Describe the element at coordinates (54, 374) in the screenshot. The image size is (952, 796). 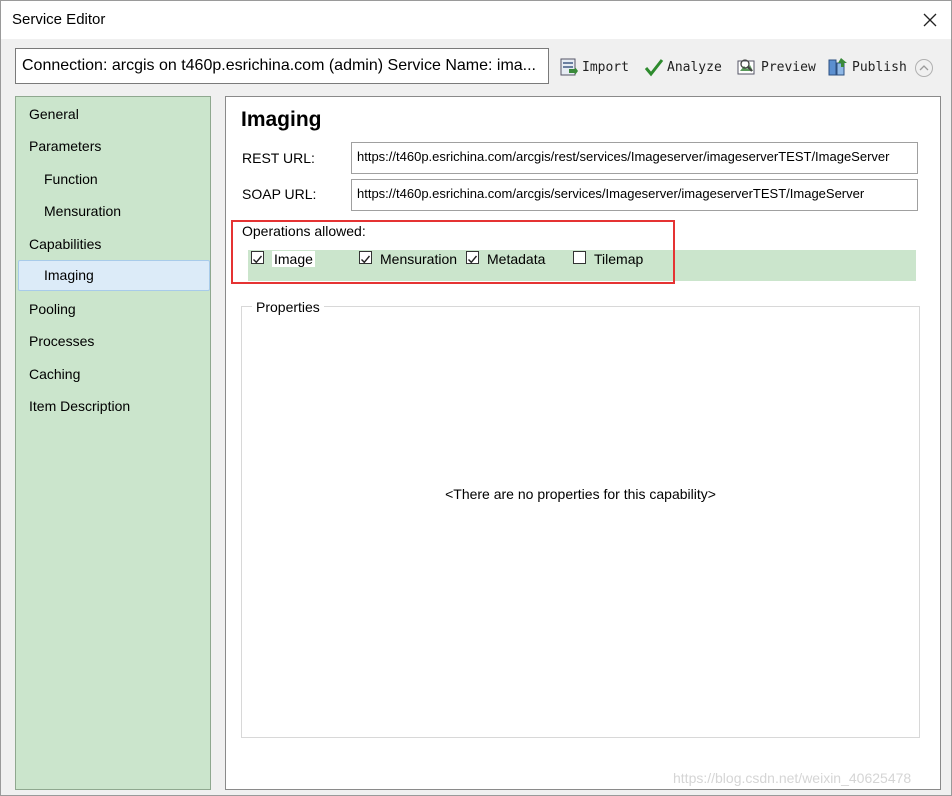
I see `sidebar-item-caching: Caching` at that location.